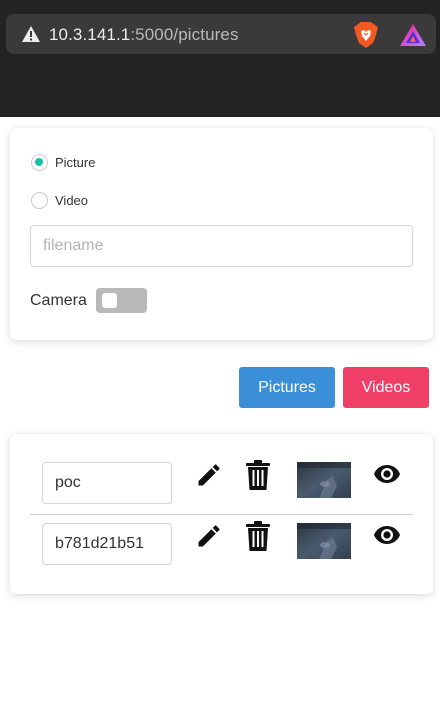 Image resolution: width=440 pixels, height=713 pixels. Describe the element at coordinates (39, 200) in the screenshot. I see `radio-video-button` at that location.